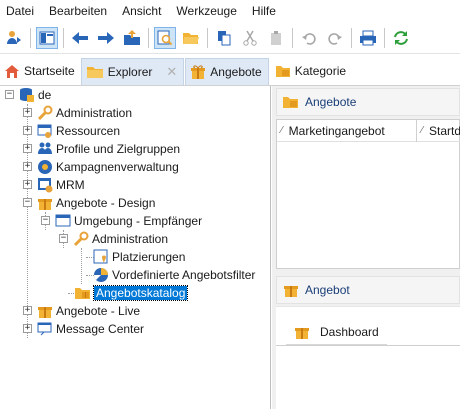 Image resolution: width=460 pixels, height=409 pixels. I want to click on tree-node-label: Angebote - Live, so click(98, 311).